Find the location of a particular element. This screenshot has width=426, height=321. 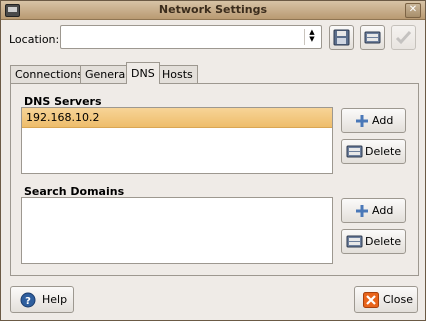

window-title: Network Settings is located at coordinates (213, 9).